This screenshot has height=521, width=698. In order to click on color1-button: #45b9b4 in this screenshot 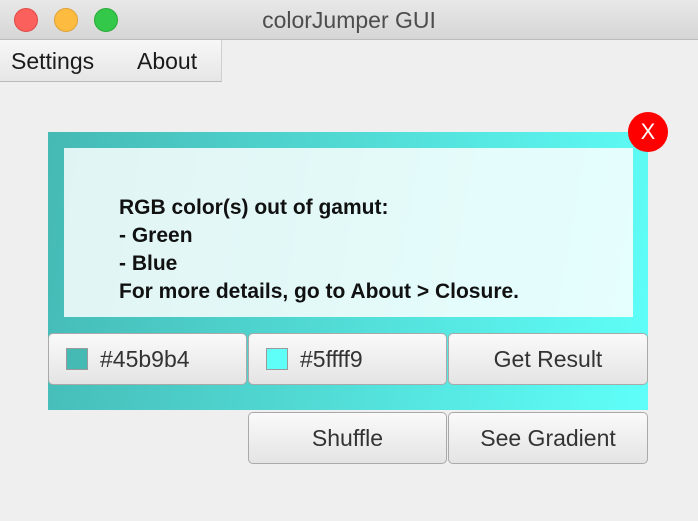, I will do `click(147, 359)`.